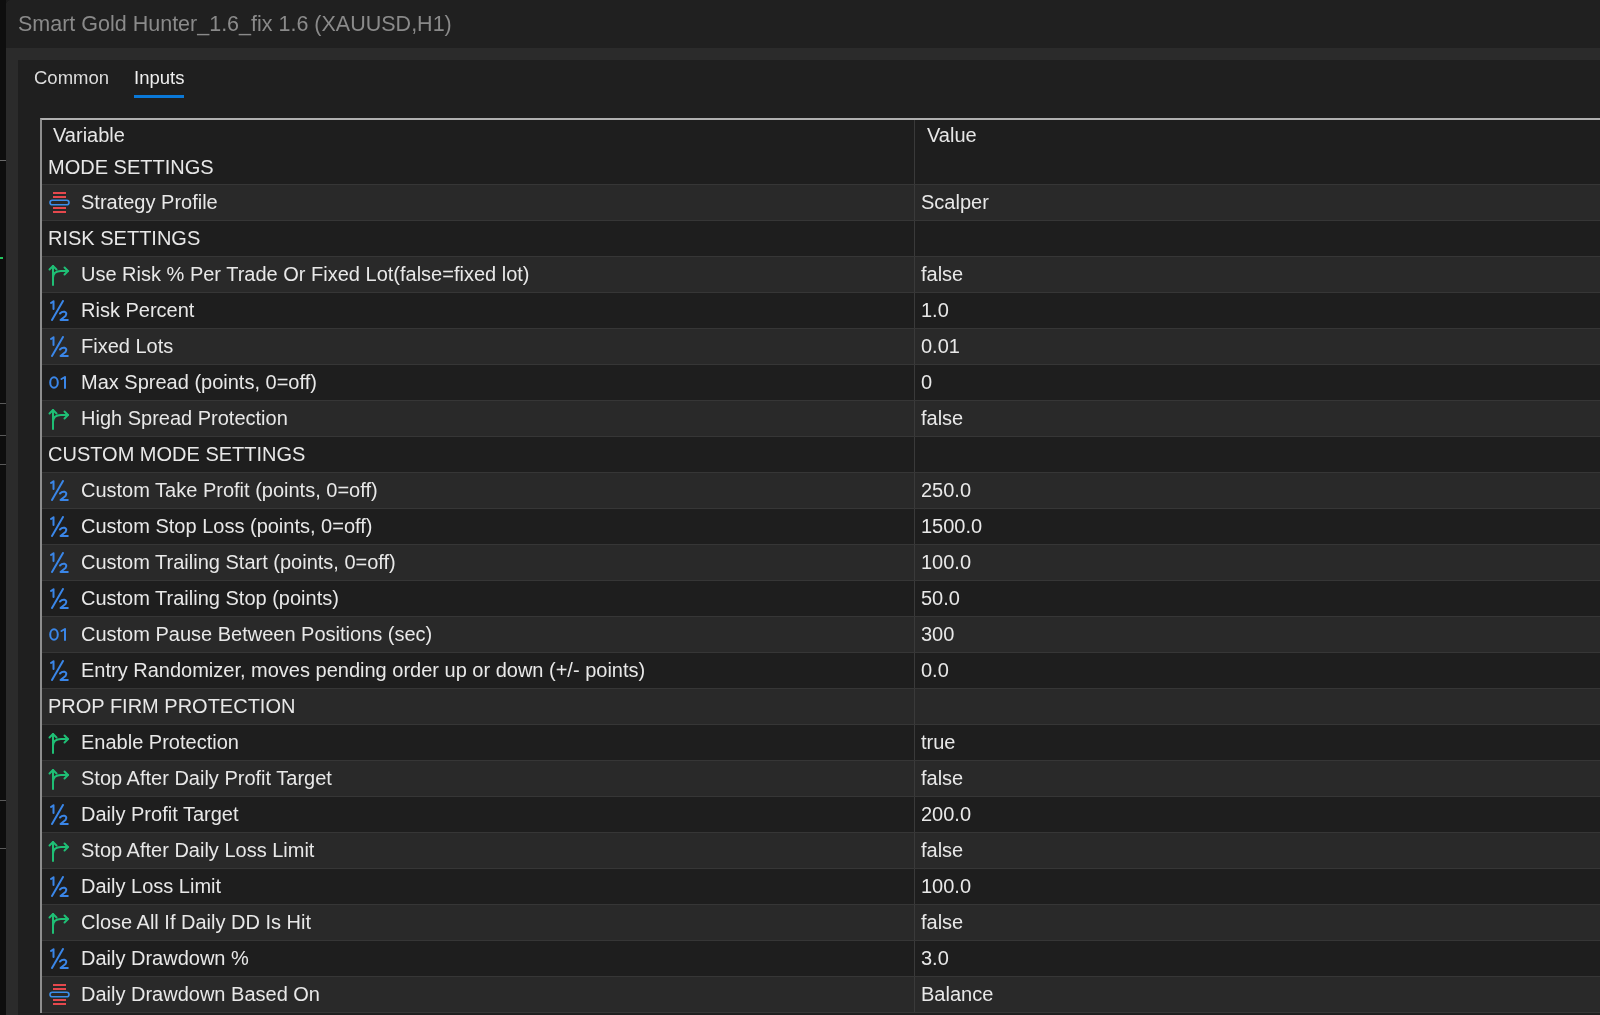 This screenshot has height=1015, width=1600. I want to click on parameter-name: Custom Stop Loss (points, 0=off), so click(227, 526).